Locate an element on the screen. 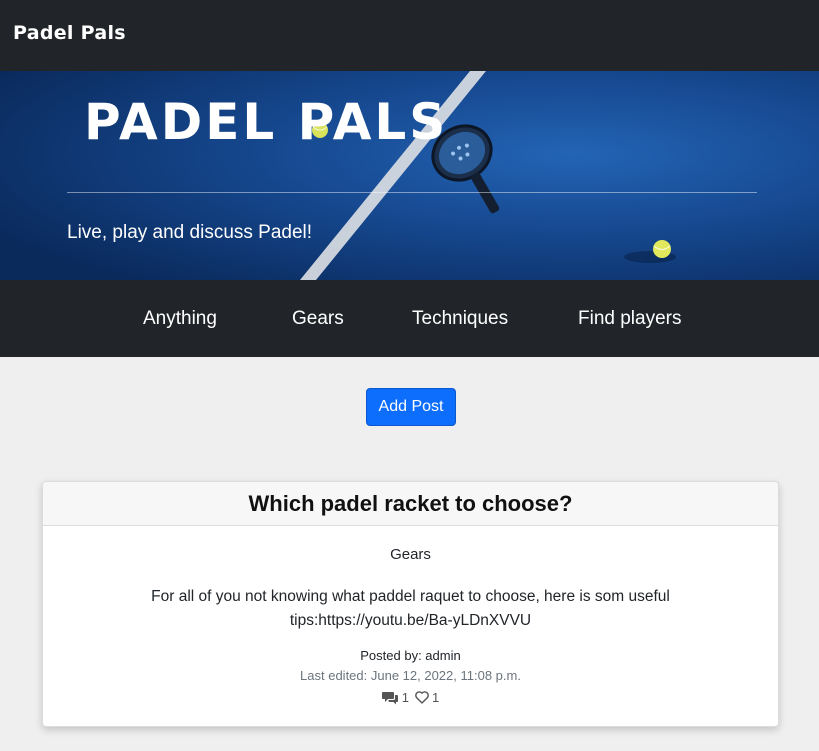  post-author: Posted by: admin is located at coordinates (410, 655).